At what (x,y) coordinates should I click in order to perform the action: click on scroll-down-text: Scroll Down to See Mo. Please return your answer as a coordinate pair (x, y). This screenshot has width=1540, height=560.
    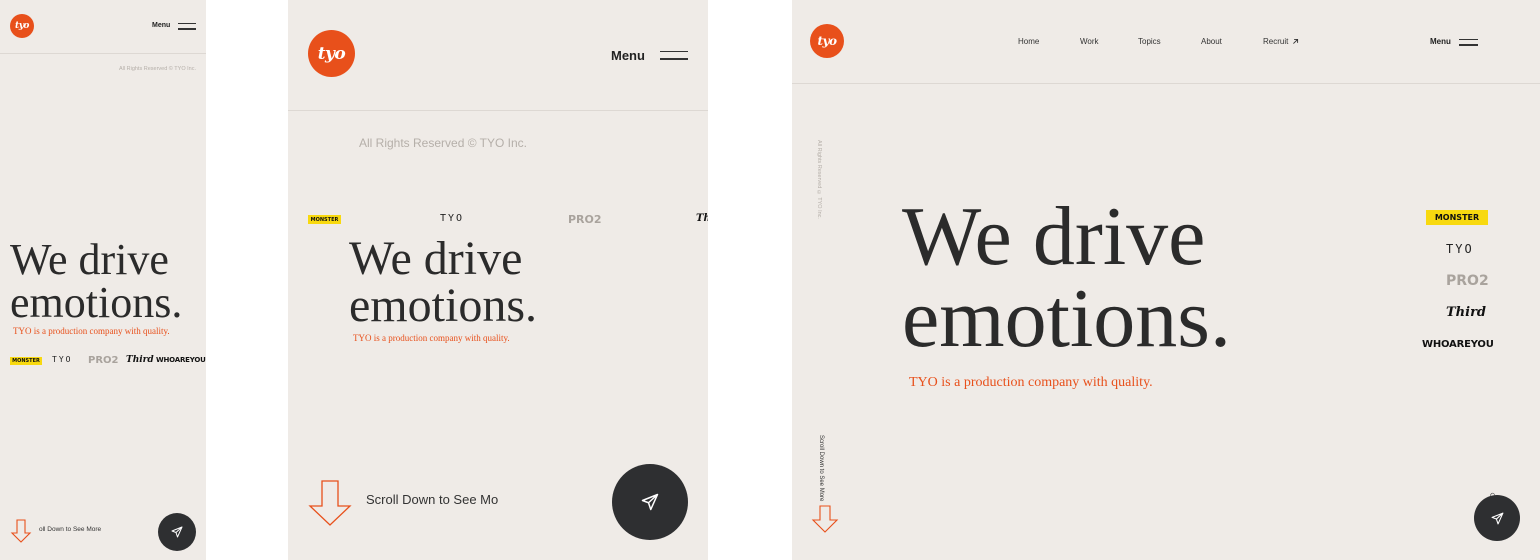
    Looking at the image, I should click on (432, 499).